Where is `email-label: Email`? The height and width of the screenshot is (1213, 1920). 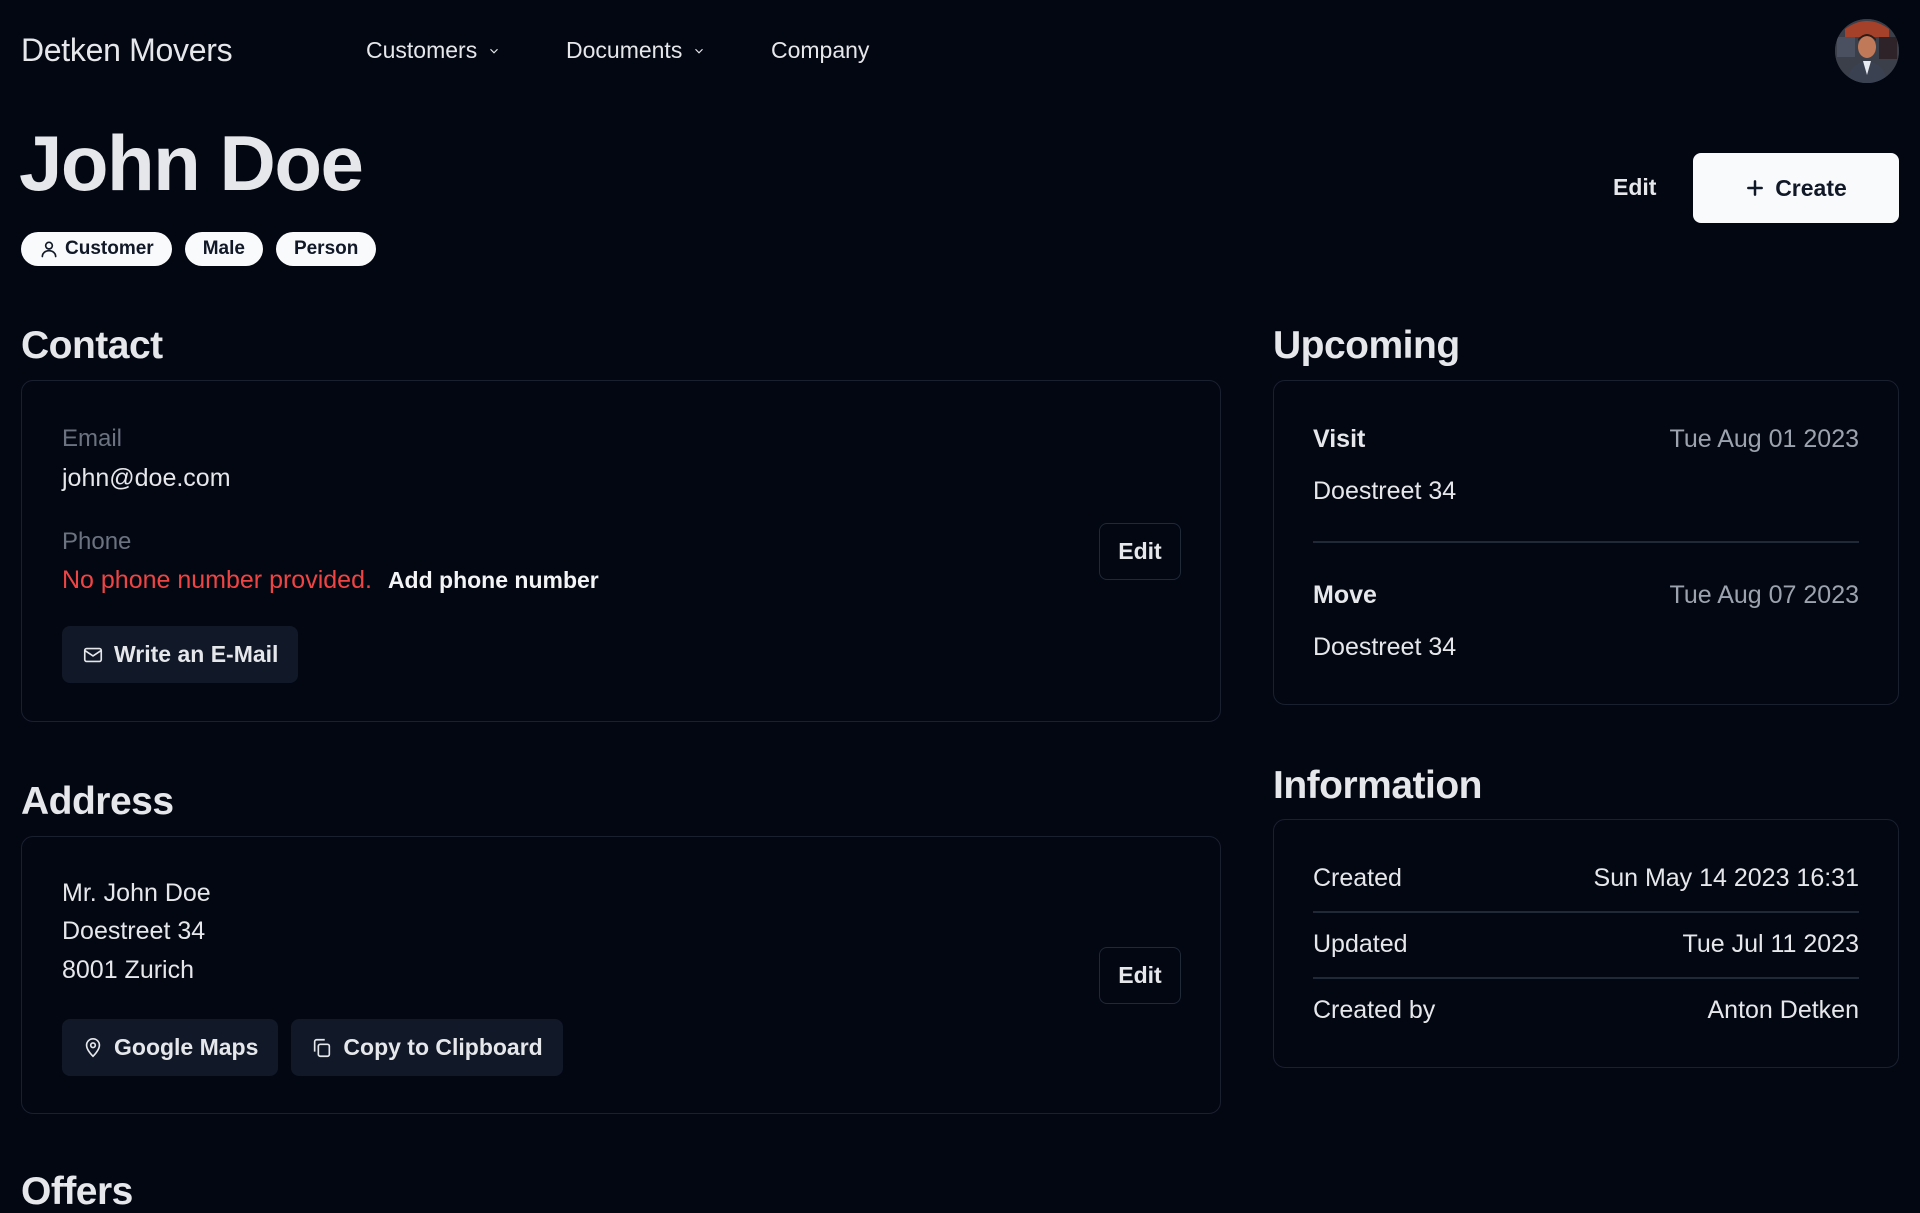
email-label: Email is located at coordinates (92, 438).